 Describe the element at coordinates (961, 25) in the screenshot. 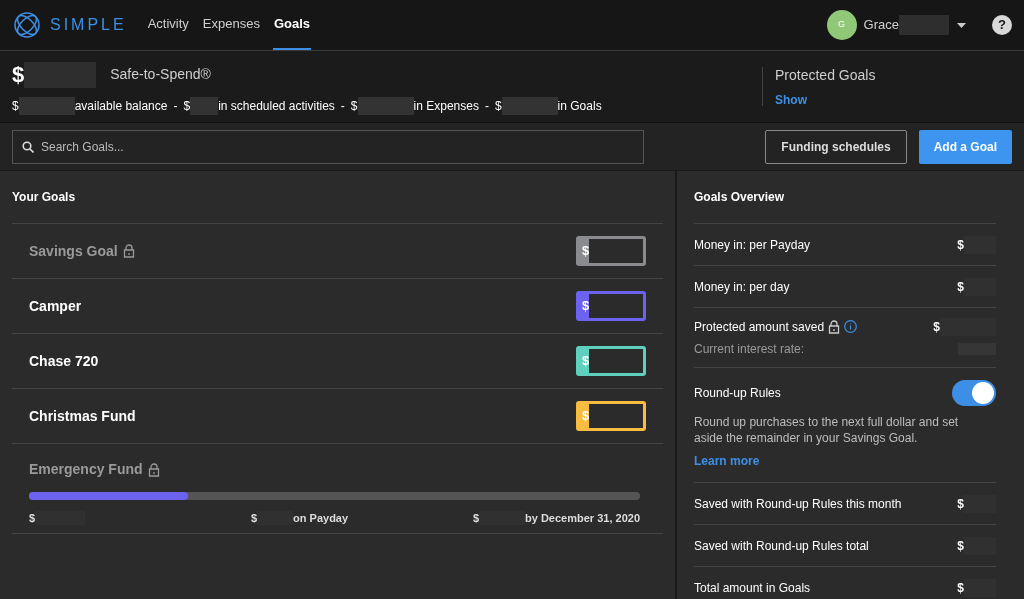

I see `caret-icon` at that location.